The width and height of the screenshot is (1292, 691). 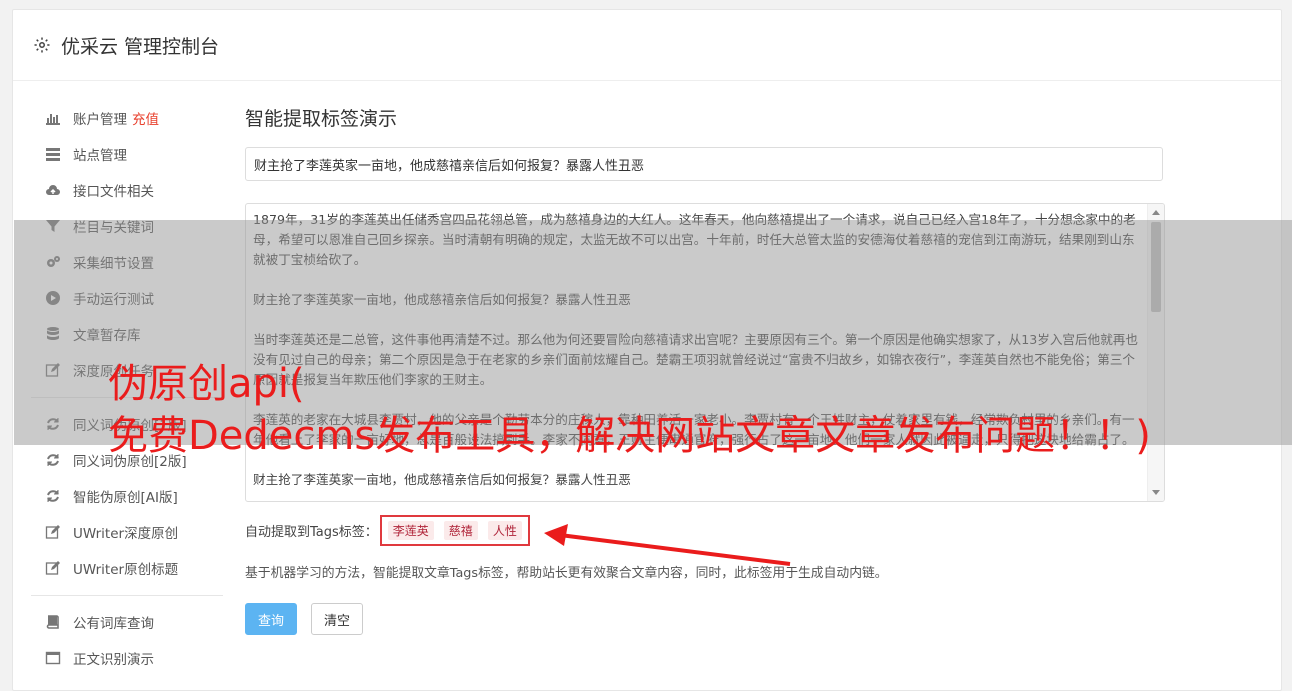 What do you see at coordinates (53, 622) in the screenshot?
I see `book-icon` at bounding box center [53, 622].